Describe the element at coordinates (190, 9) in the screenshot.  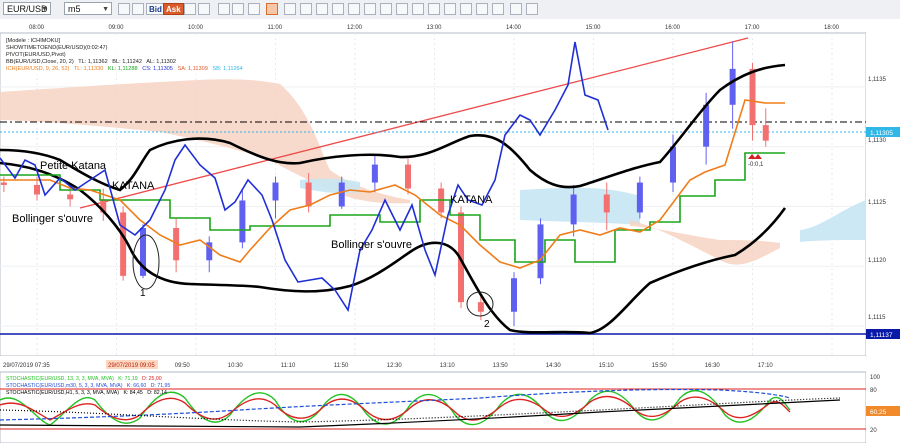
I see `zoom-in-button` at that location.